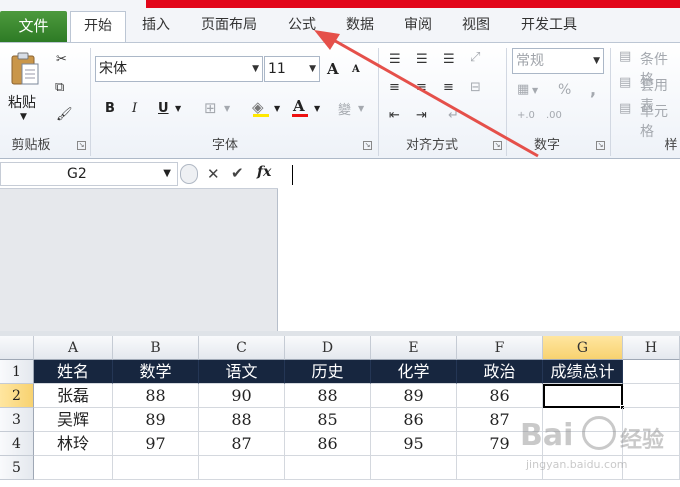 The width and height of the screenshot is (680, 487). Describe the element at coordinates (328, 372) in the screenshot. I see `cell-D1: 历史` at that location.